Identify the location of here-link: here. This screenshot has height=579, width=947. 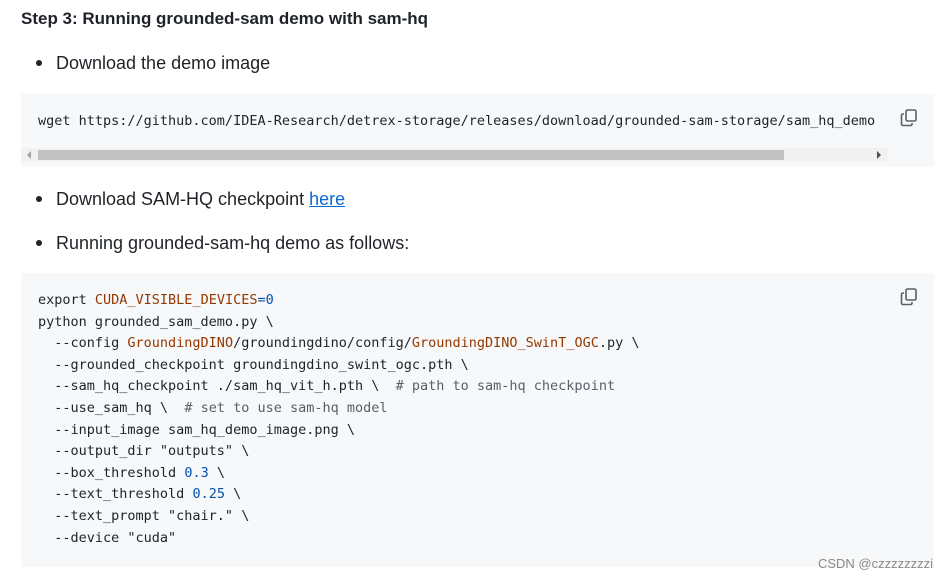
(327, 199).